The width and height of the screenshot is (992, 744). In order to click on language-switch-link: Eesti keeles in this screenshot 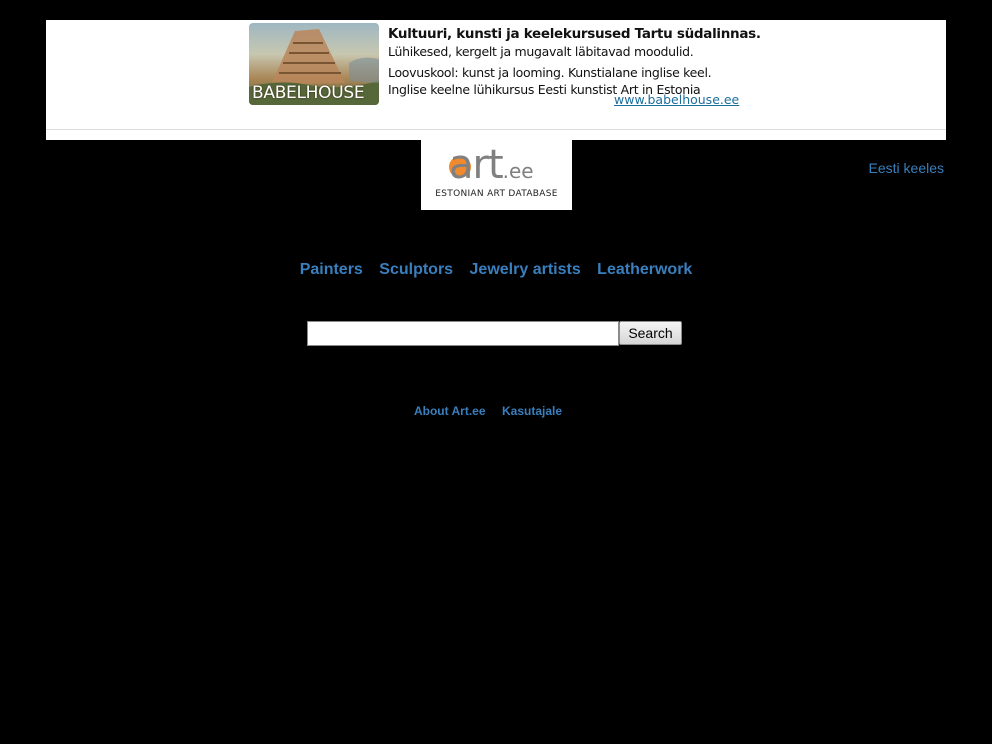, I will do `click(906, 168)`.